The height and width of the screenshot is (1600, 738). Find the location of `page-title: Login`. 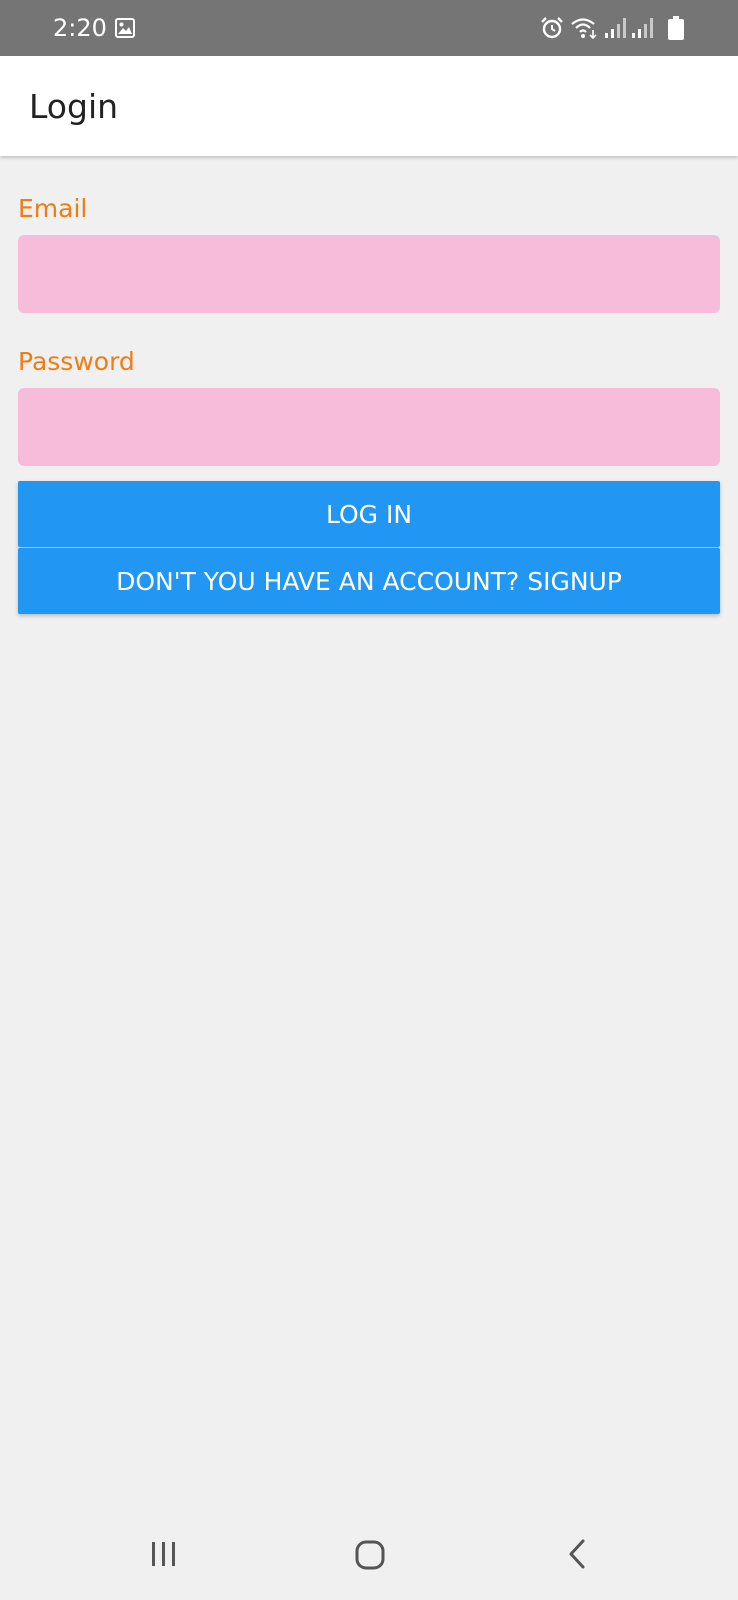

page-title: Login is located at coordinates (74, 106).